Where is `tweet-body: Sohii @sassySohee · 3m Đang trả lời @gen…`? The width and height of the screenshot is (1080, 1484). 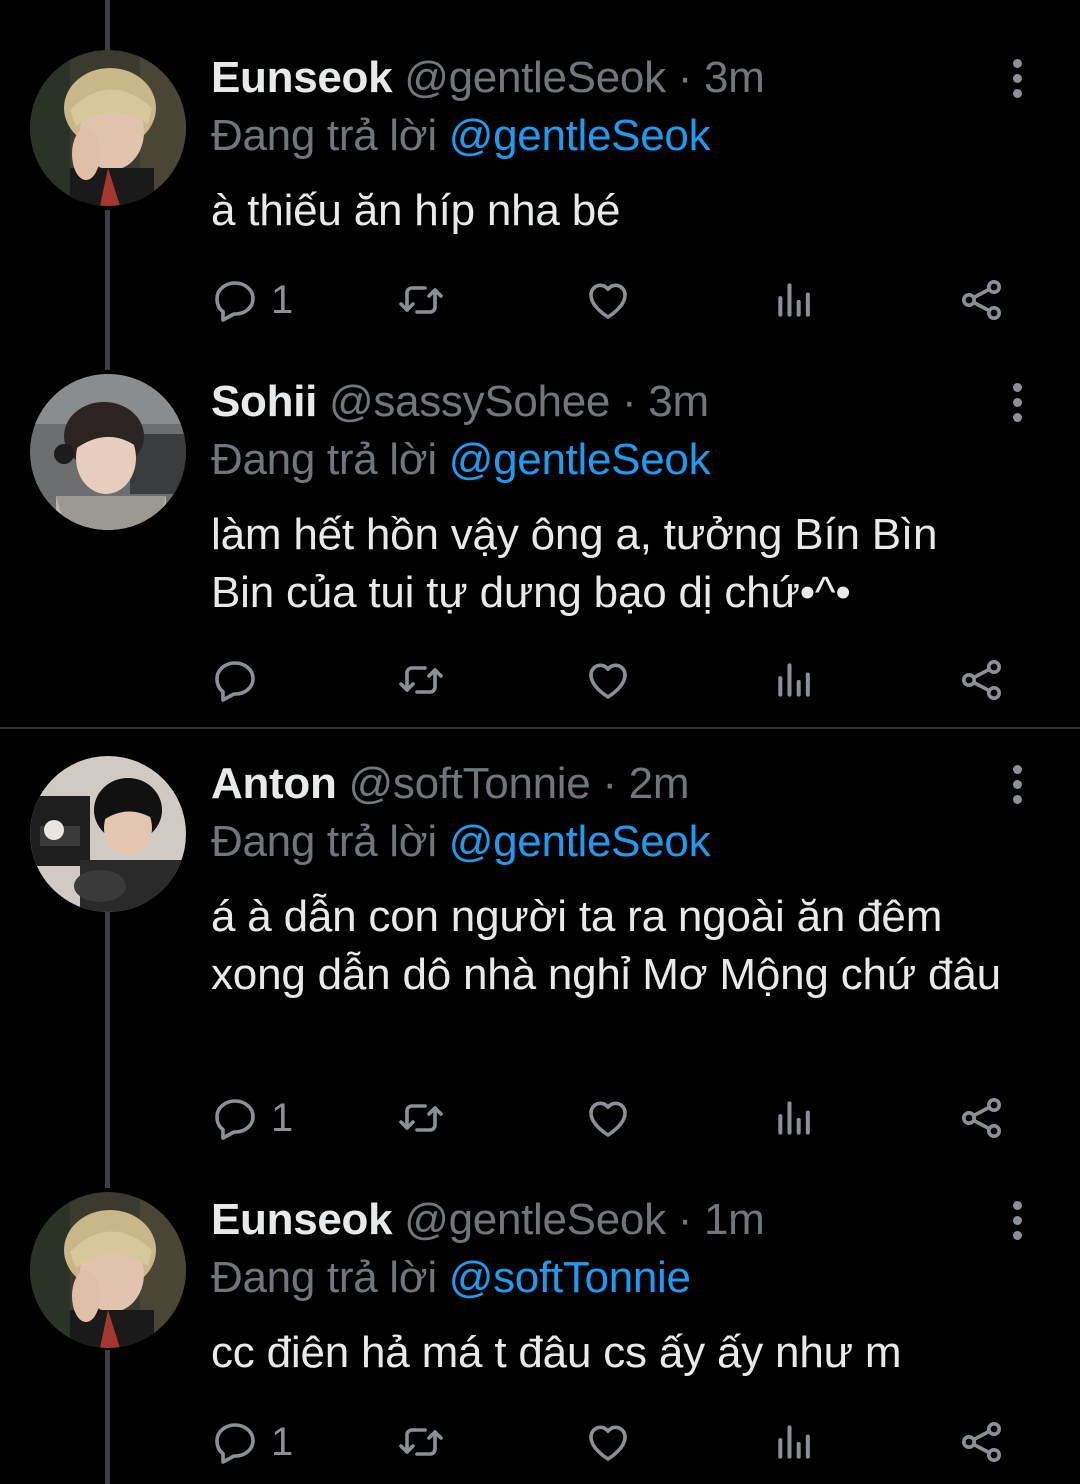
tweet-body: Sohii @sassySohee · 3m Đang trả lời @gen… is located at coordinates (611, 498).